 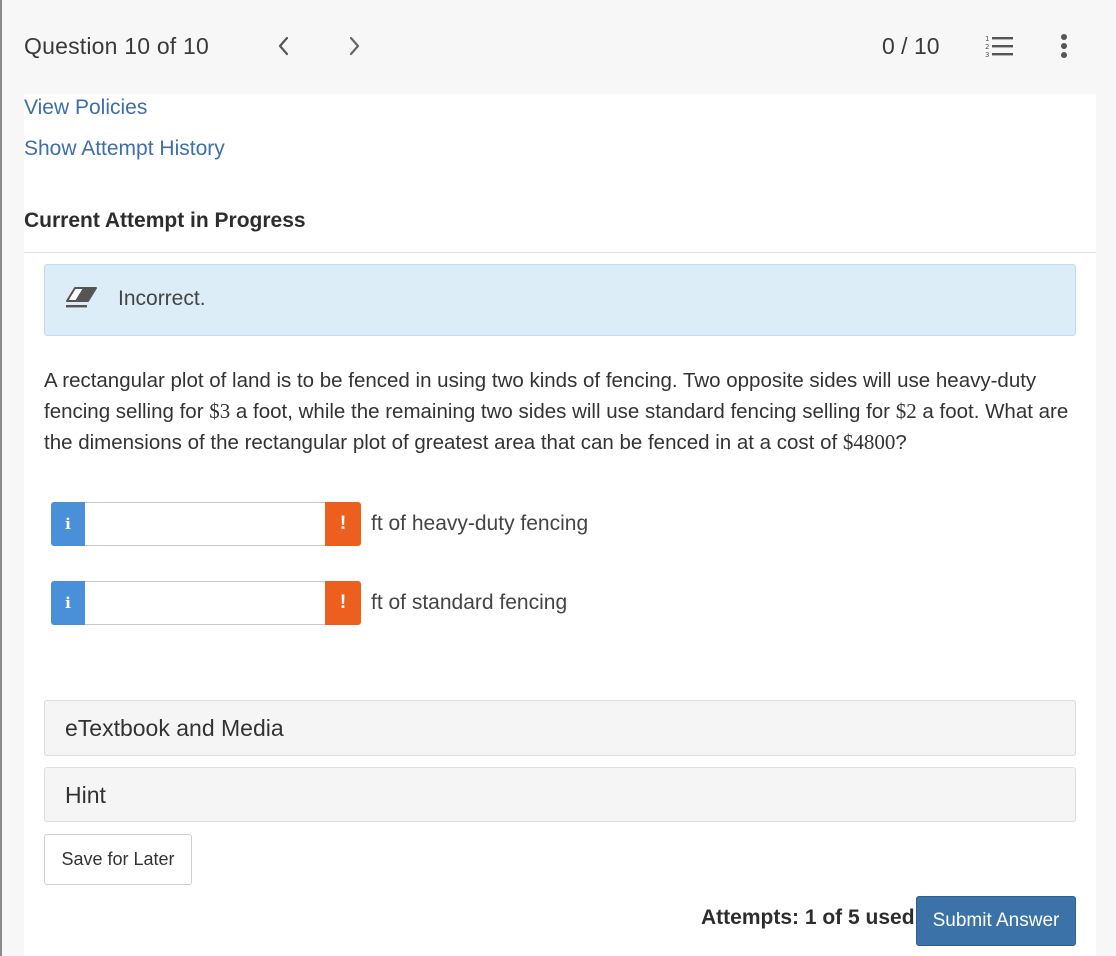 What do you see at coordinates (116, 46) in the screenshot?
I see `question-counter: Question 10 of 10` at bounding box center [116, 46].